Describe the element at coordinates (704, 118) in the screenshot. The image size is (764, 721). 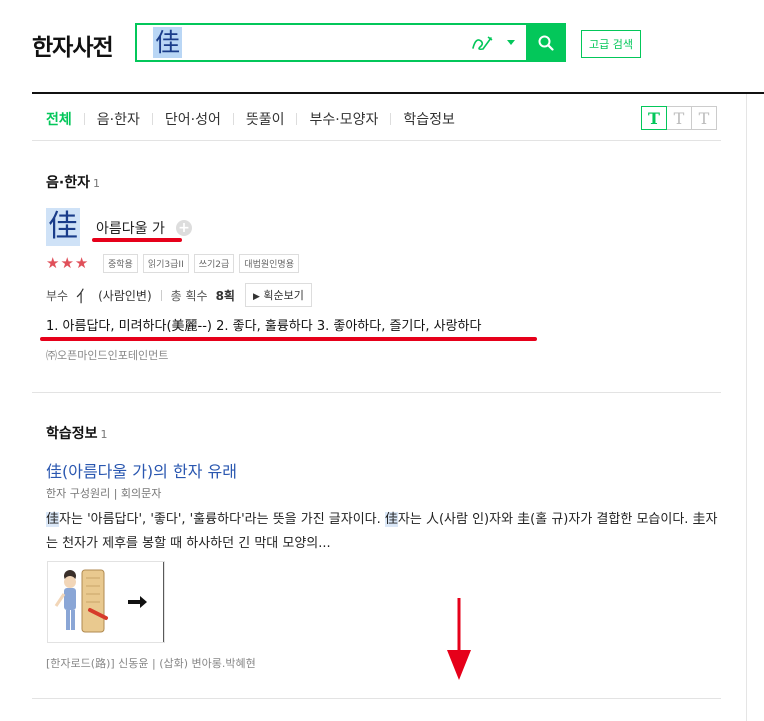
I see `font-style-3: T` at that location.